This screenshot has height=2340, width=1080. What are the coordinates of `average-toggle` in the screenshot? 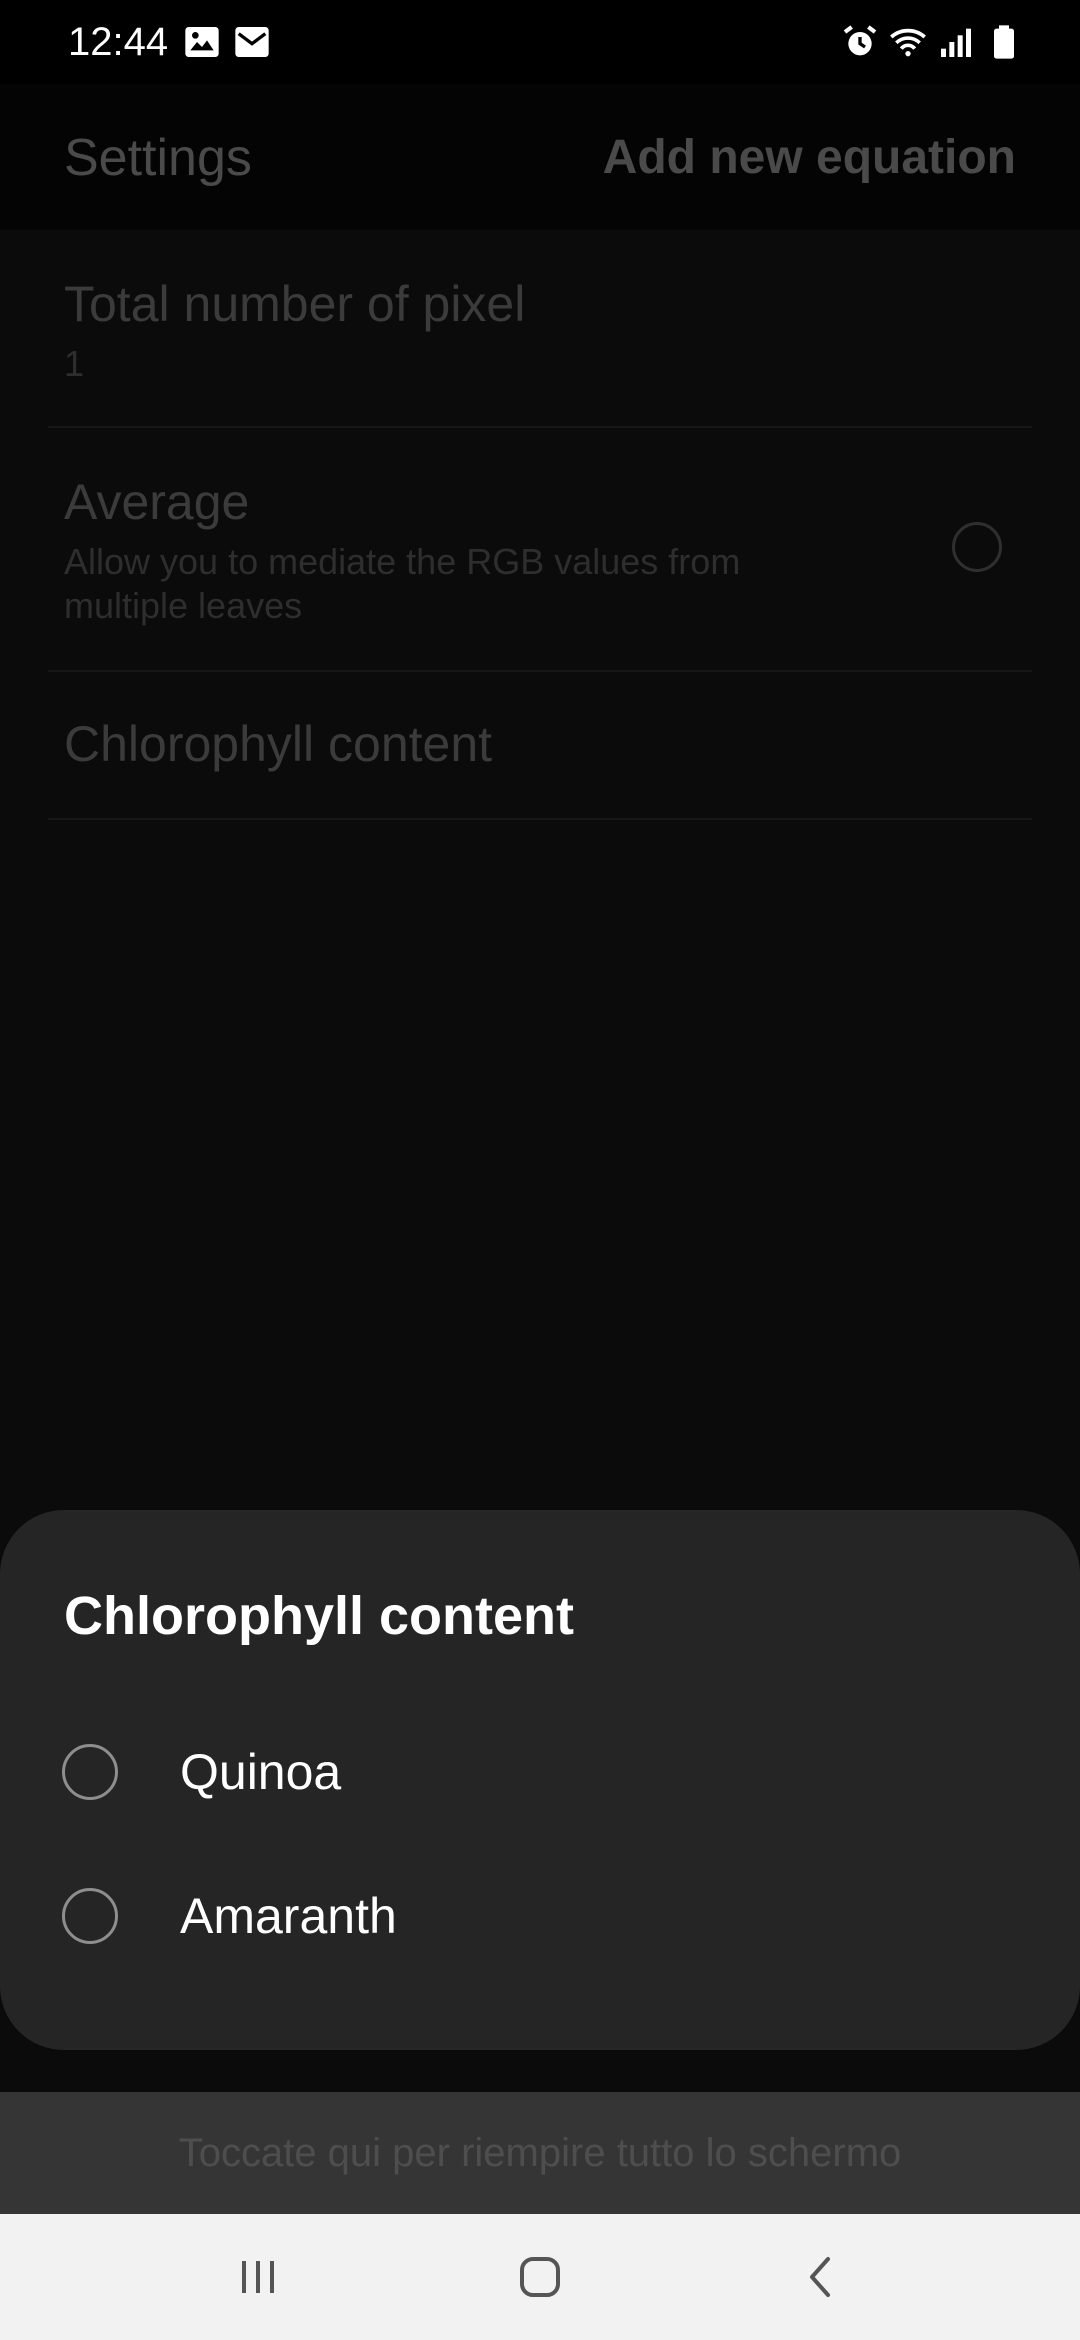 It's located at (977, 547).